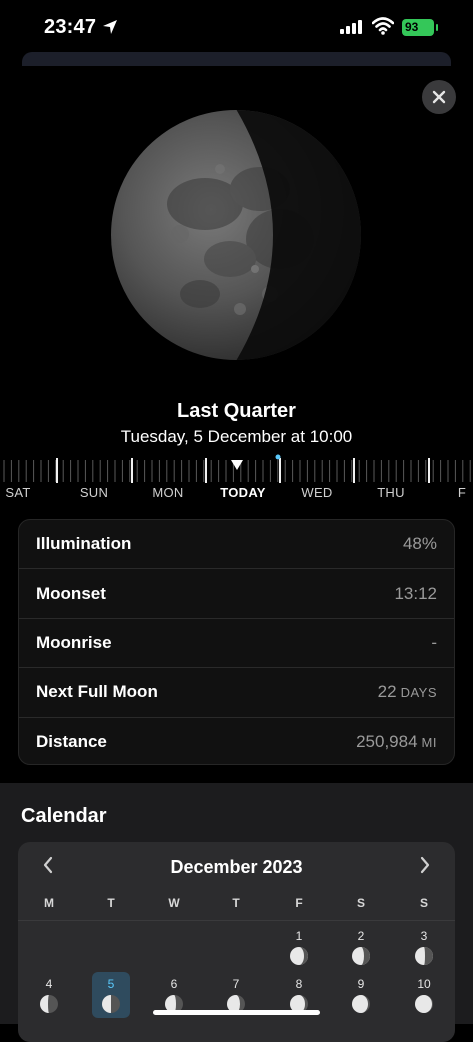 Image resolution: width=473 pixels, height=1042 pixels. What do you see at coordinates (174, 903) in the screenshot?
I see `weekday-wed: W` at bounding box center [174, 903].